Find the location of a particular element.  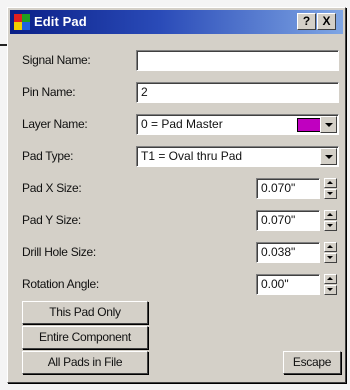

layer-name-select: 0 = Pad Master is located at coordinates (237, 124).